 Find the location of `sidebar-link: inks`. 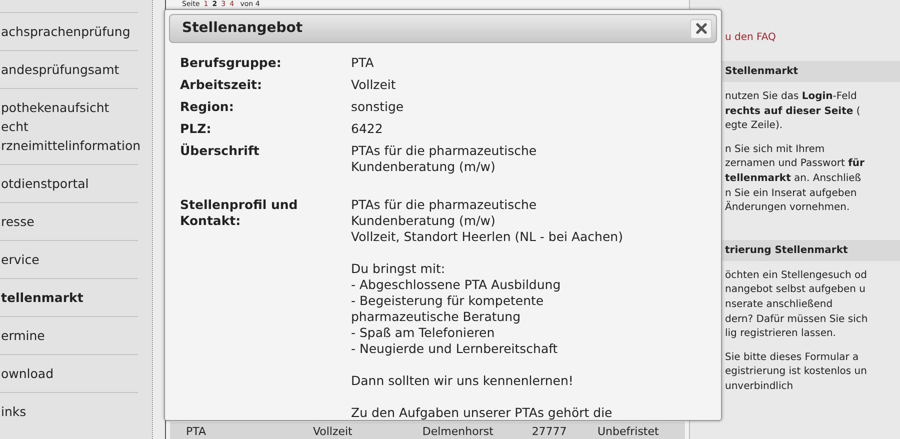

sidebar-link: inks is located at coordinates (69, 411).